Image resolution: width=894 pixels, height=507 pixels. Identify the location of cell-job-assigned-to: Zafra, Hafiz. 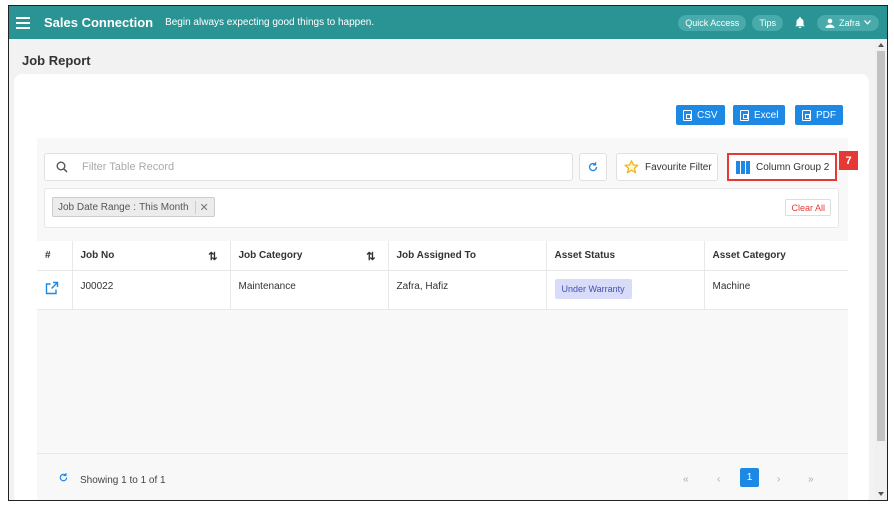
(467, 290).